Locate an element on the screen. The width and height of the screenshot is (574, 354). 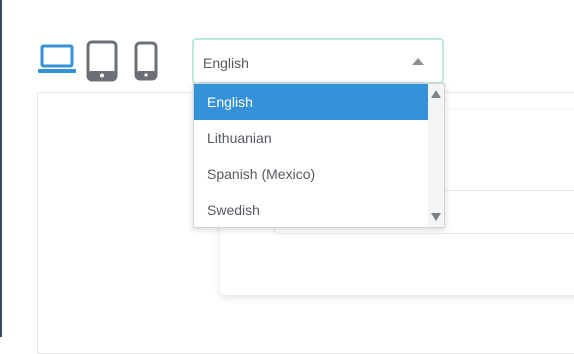
window-left-edge is located at coordinates (1, 168).